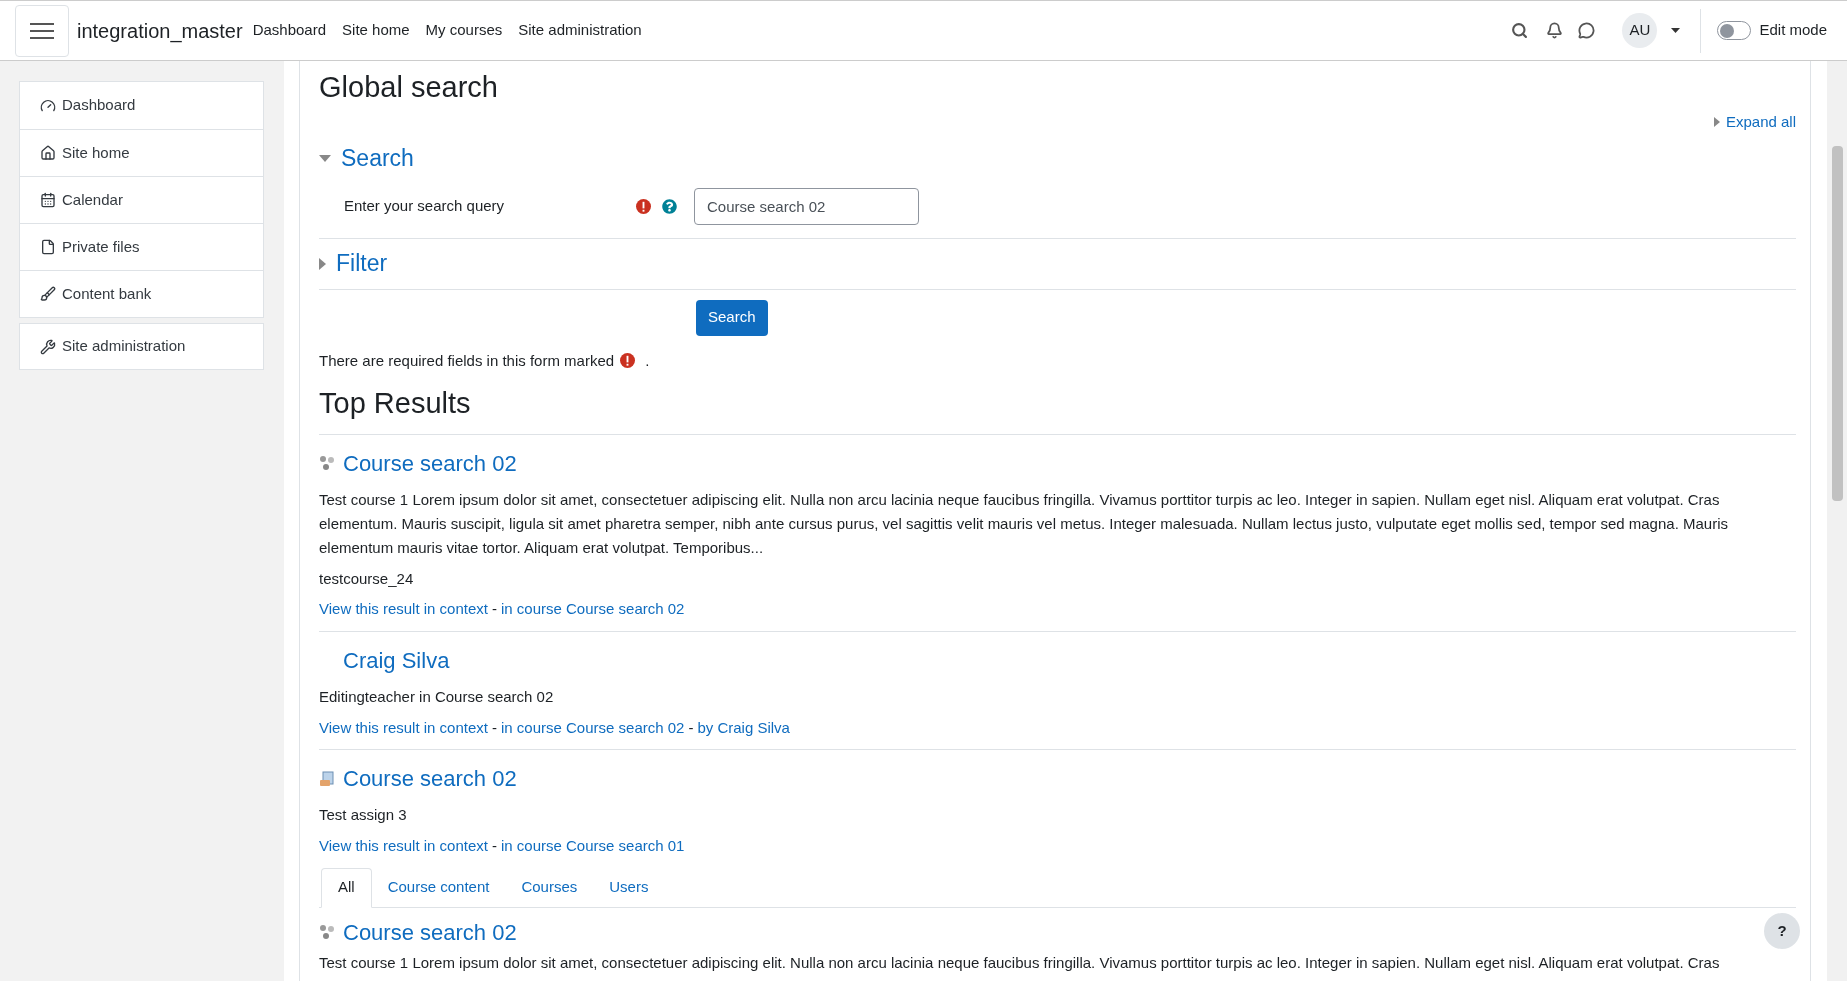 The image size is (1847, 981). Describe the element at coordinates (48, 200) in the screenshot. I see `calendar-icon` at that location.